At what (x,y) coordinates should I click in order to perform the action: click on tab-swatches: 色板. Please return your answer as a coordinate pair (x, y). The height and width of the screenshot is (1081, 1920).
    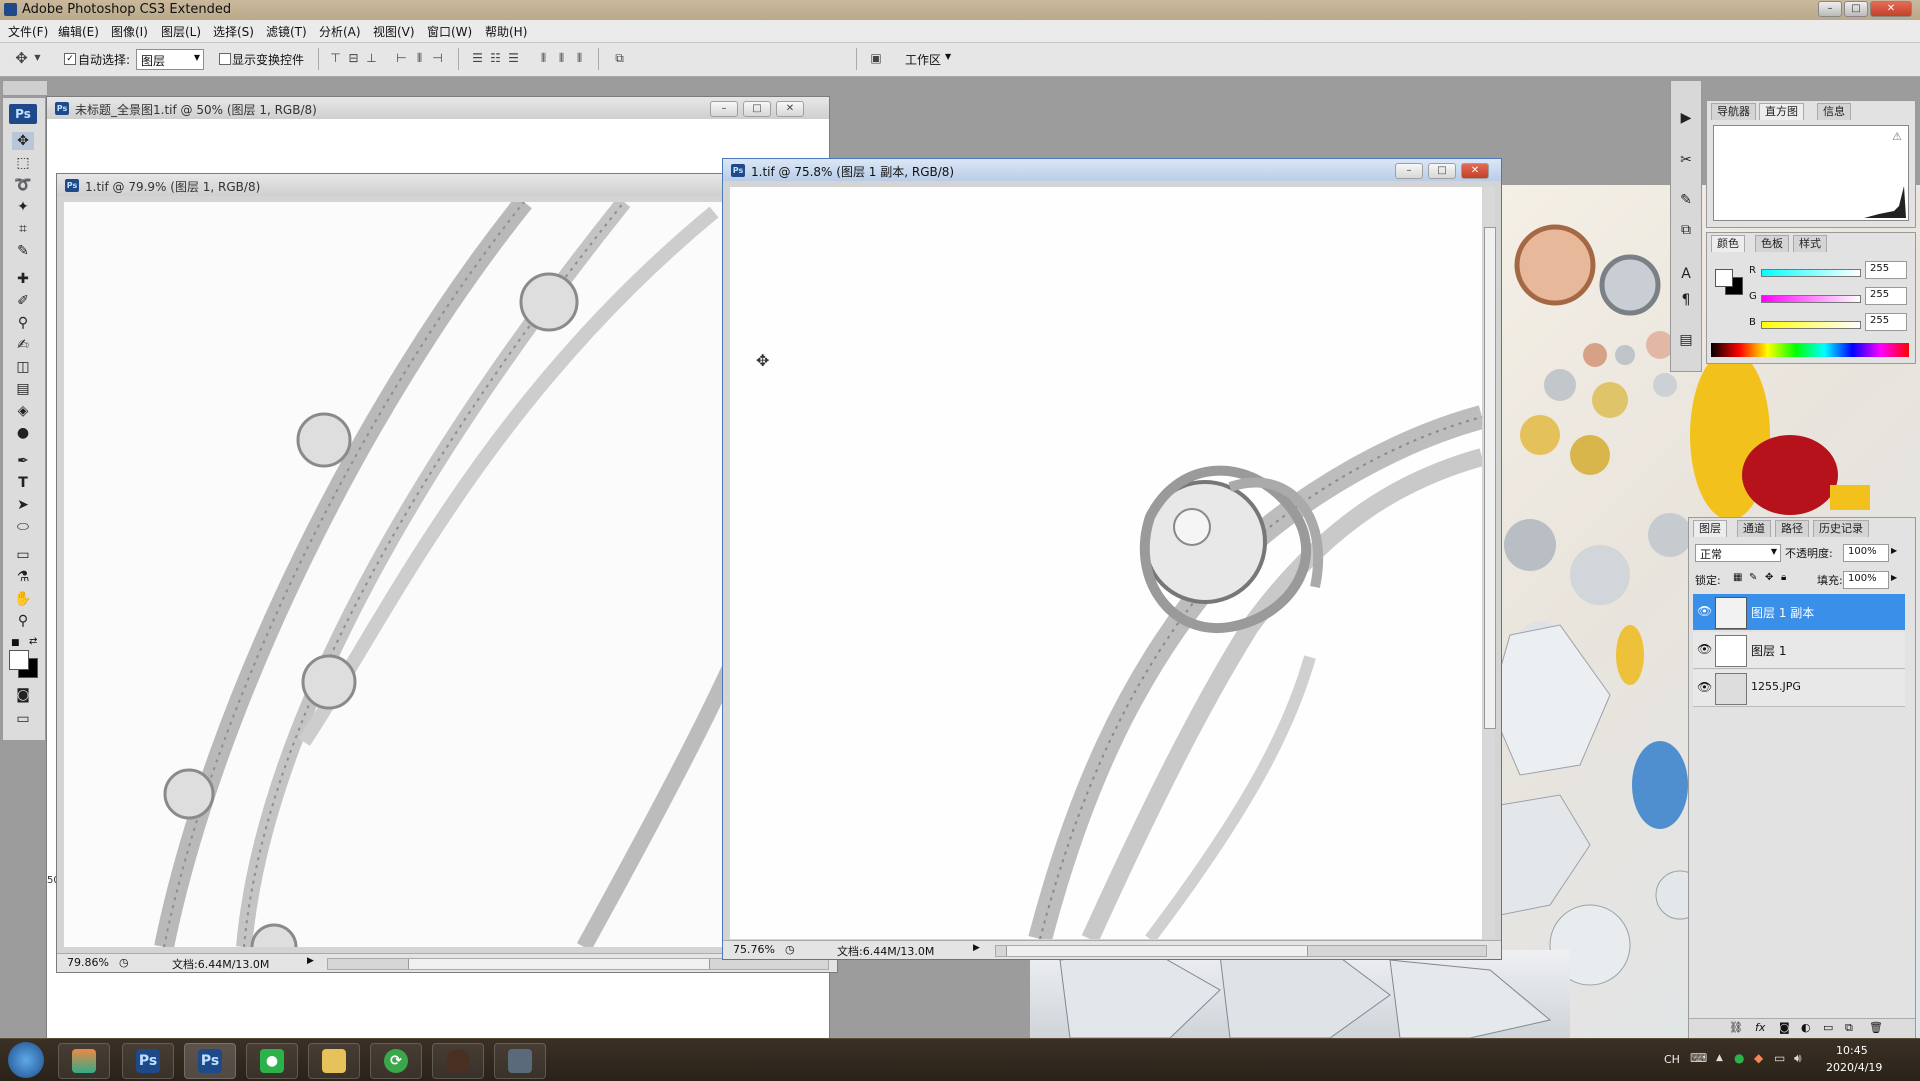
    Looking at the image, I should click on (1772, 243).